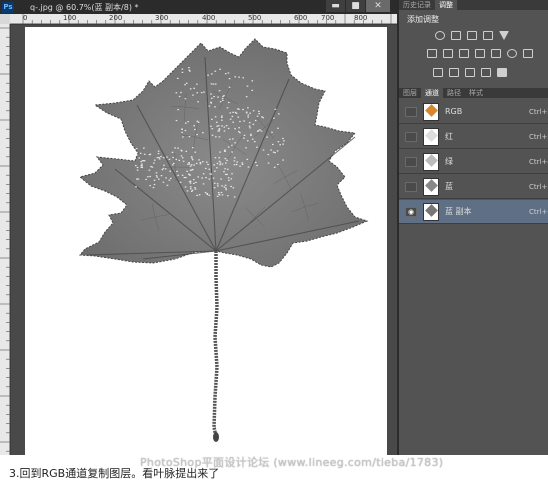 The width and height of the screenshot is (548, 481). Describe the element at coordinates (496, 53) in the screenshot. I see `photo-filter-icon` at that location.